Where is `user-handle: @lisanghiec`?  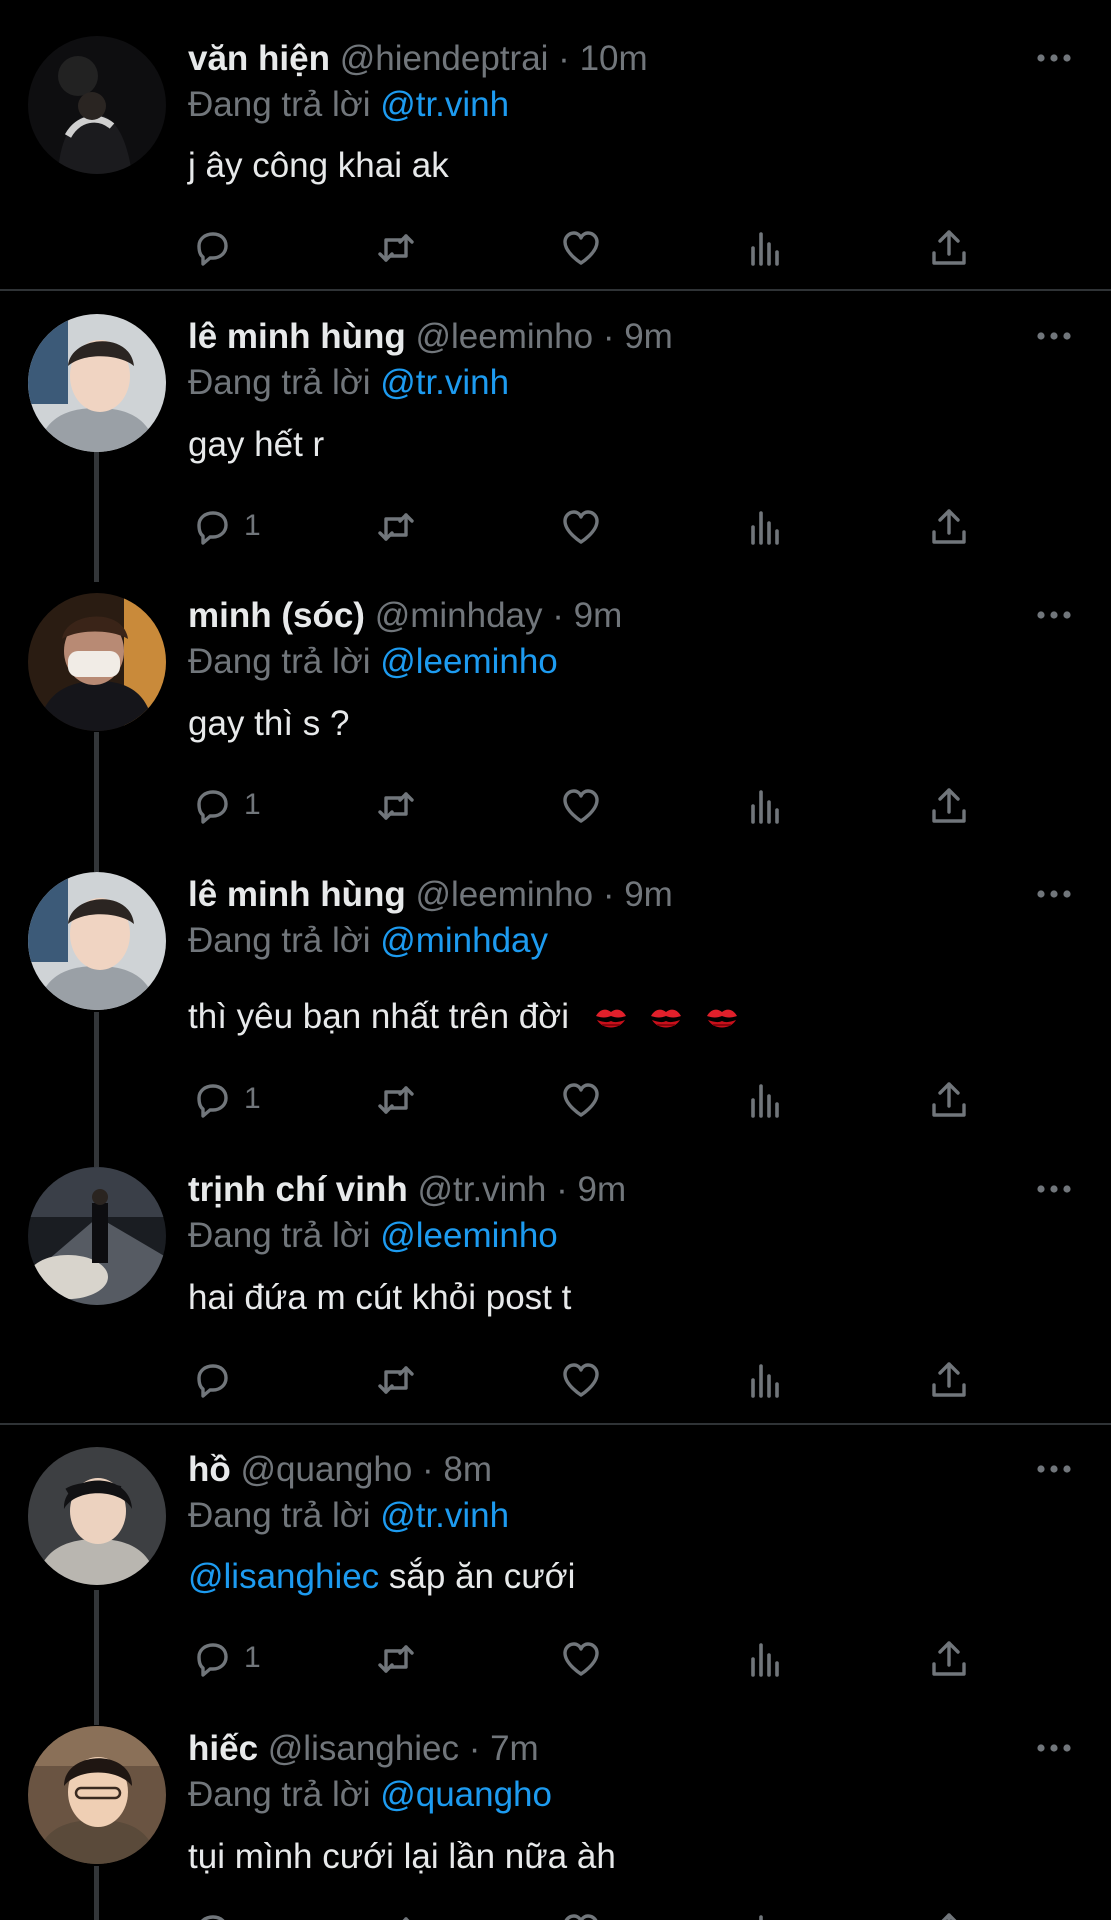
user-handle: @lisanghiec is located at coordinates (363, 1748).